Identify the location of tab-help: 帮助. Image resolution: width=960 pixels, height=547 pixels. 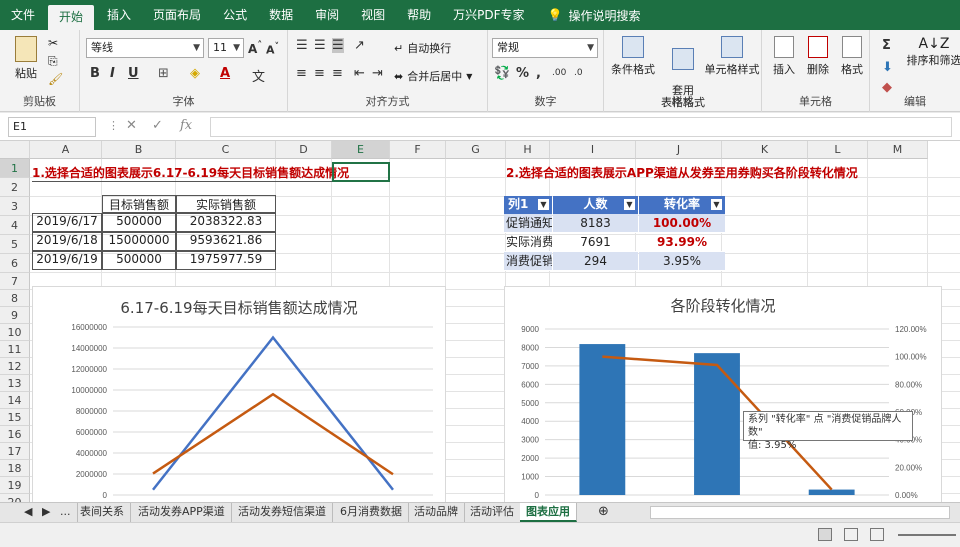
(419, 15).